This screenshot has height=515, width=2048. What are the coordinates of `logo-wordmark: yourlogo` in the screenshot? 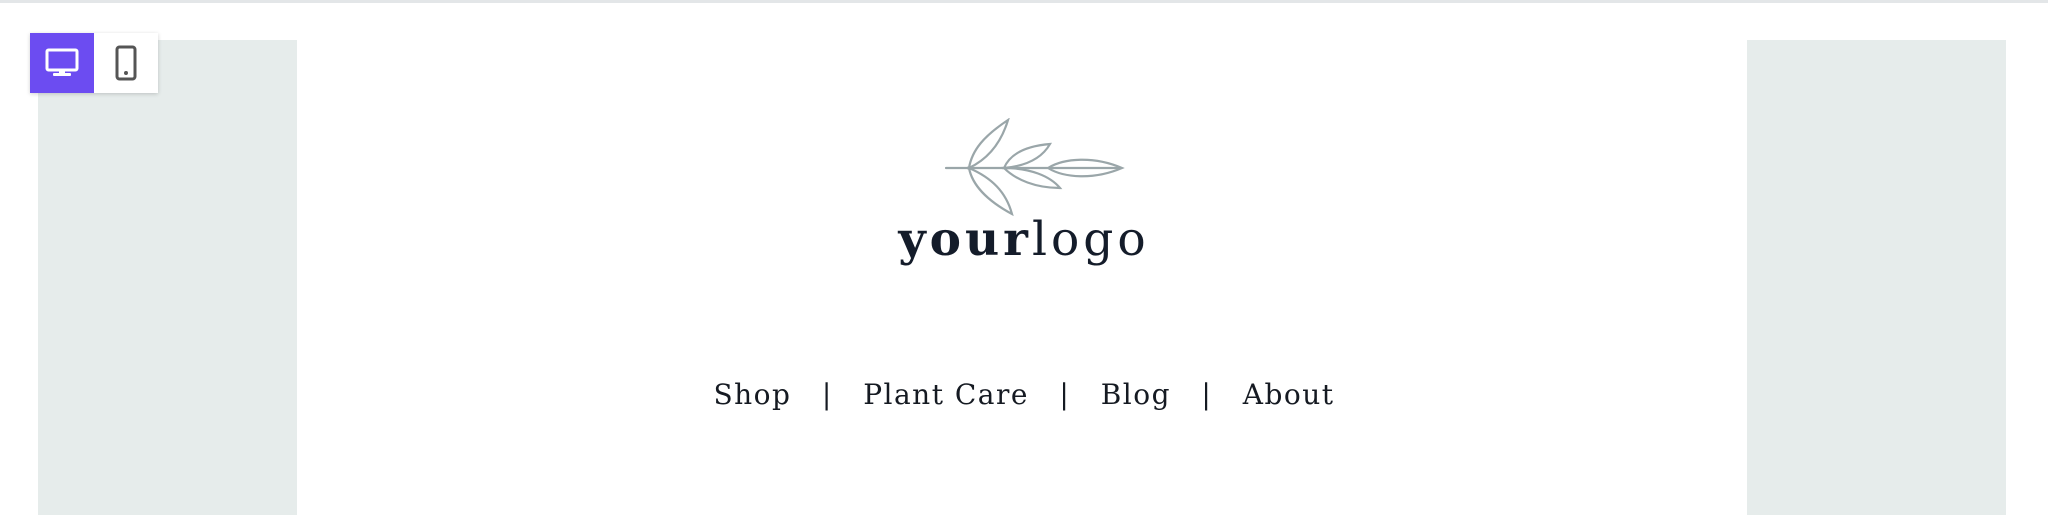 It's located at (1024, 239).